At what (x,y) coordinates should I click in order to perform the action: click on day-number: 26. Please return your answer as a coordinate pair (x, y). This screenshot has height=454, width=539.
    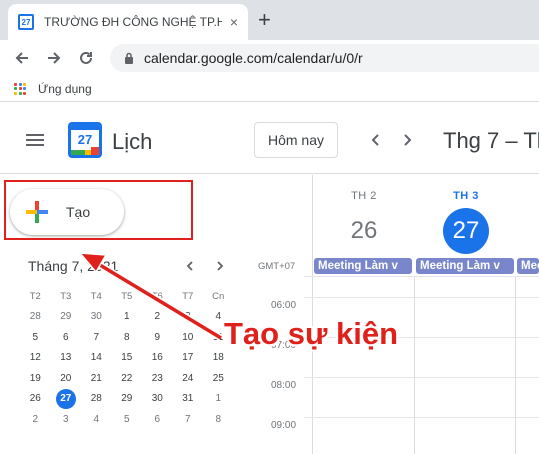
    Looking at the image, I should click on (364, 231).